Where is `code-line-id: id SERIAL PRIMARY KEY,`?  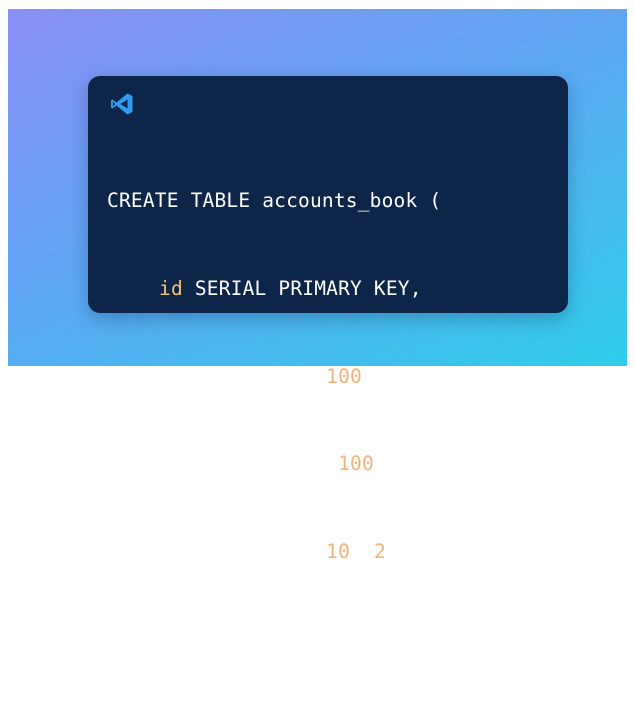
code-line-id: id SERIAL PRIMARY KEY, is located at coordinates (306, 288).